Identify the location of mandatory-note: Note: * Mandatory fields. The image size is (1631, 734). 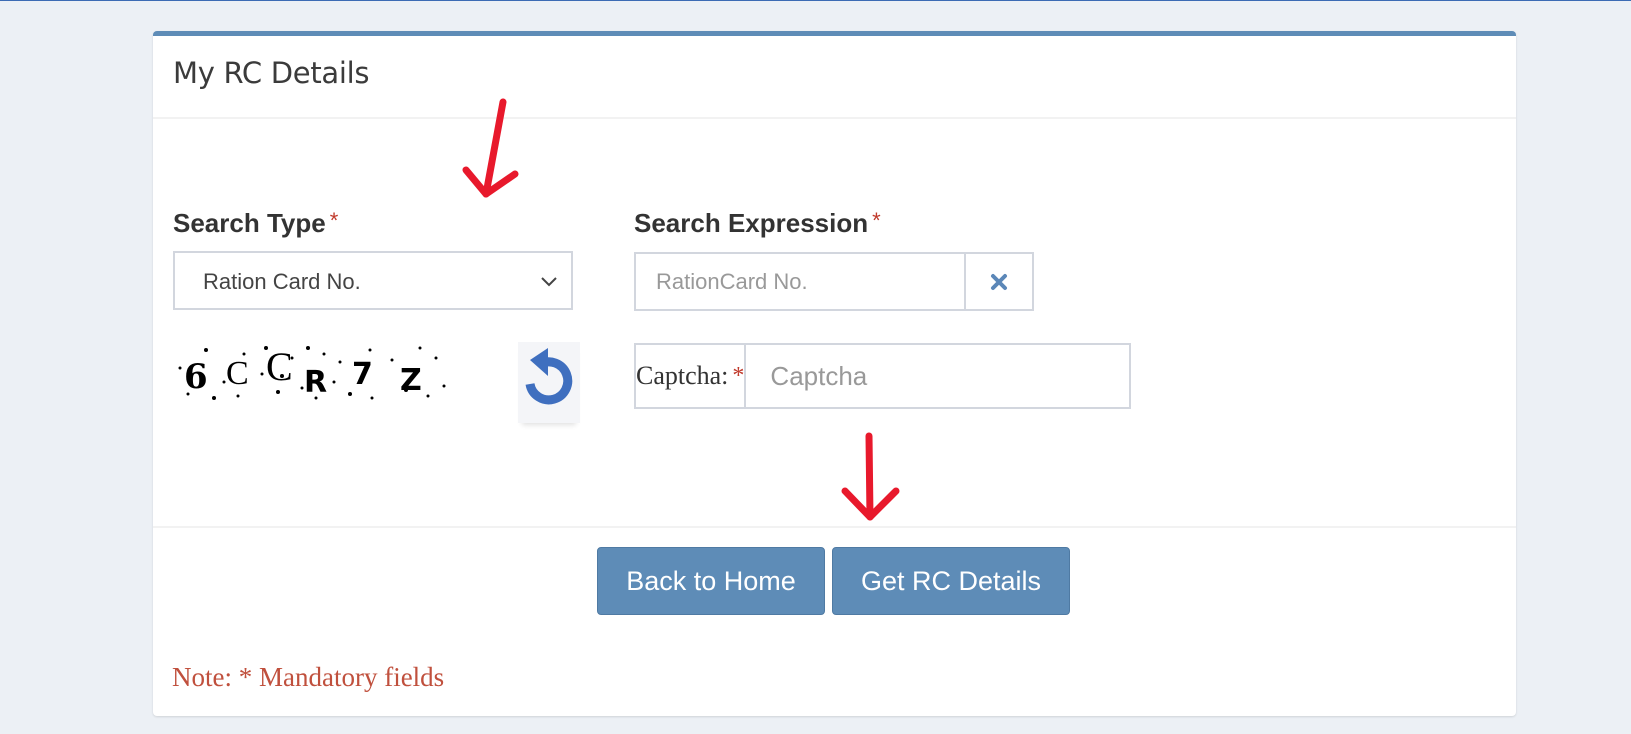
(308, 677).